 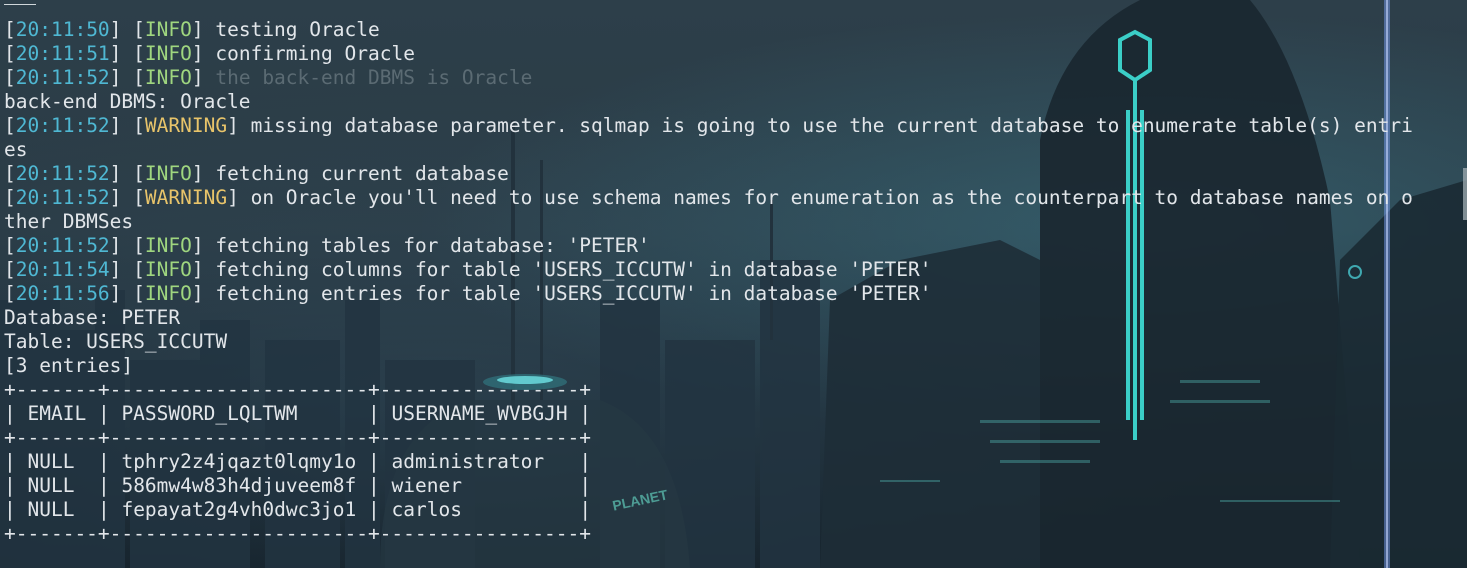 I want to click on log-message: the back-end DBMS is Oracle, so click(x=374, y=77).